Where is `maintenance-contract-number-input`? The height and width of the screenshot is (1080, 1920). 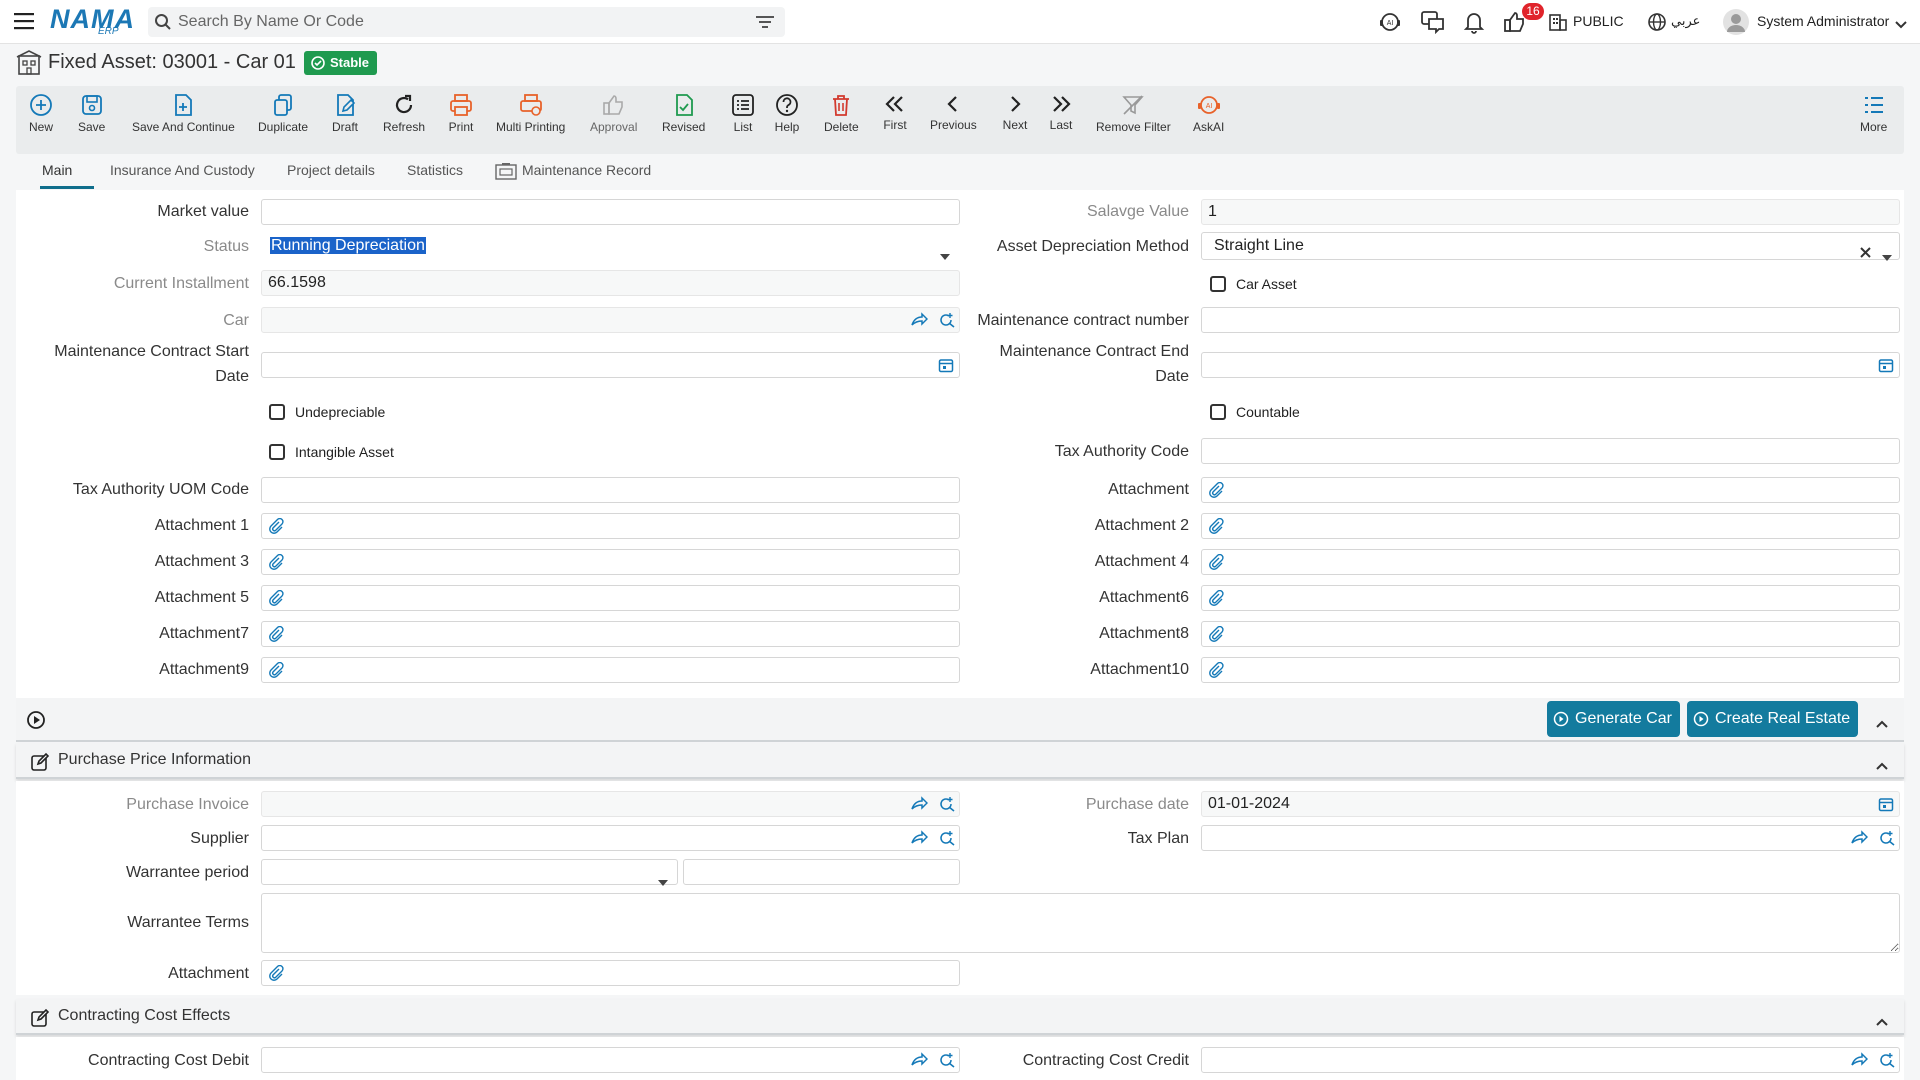 maintenance-contract-number-input is located at coordinates (1550, 320).